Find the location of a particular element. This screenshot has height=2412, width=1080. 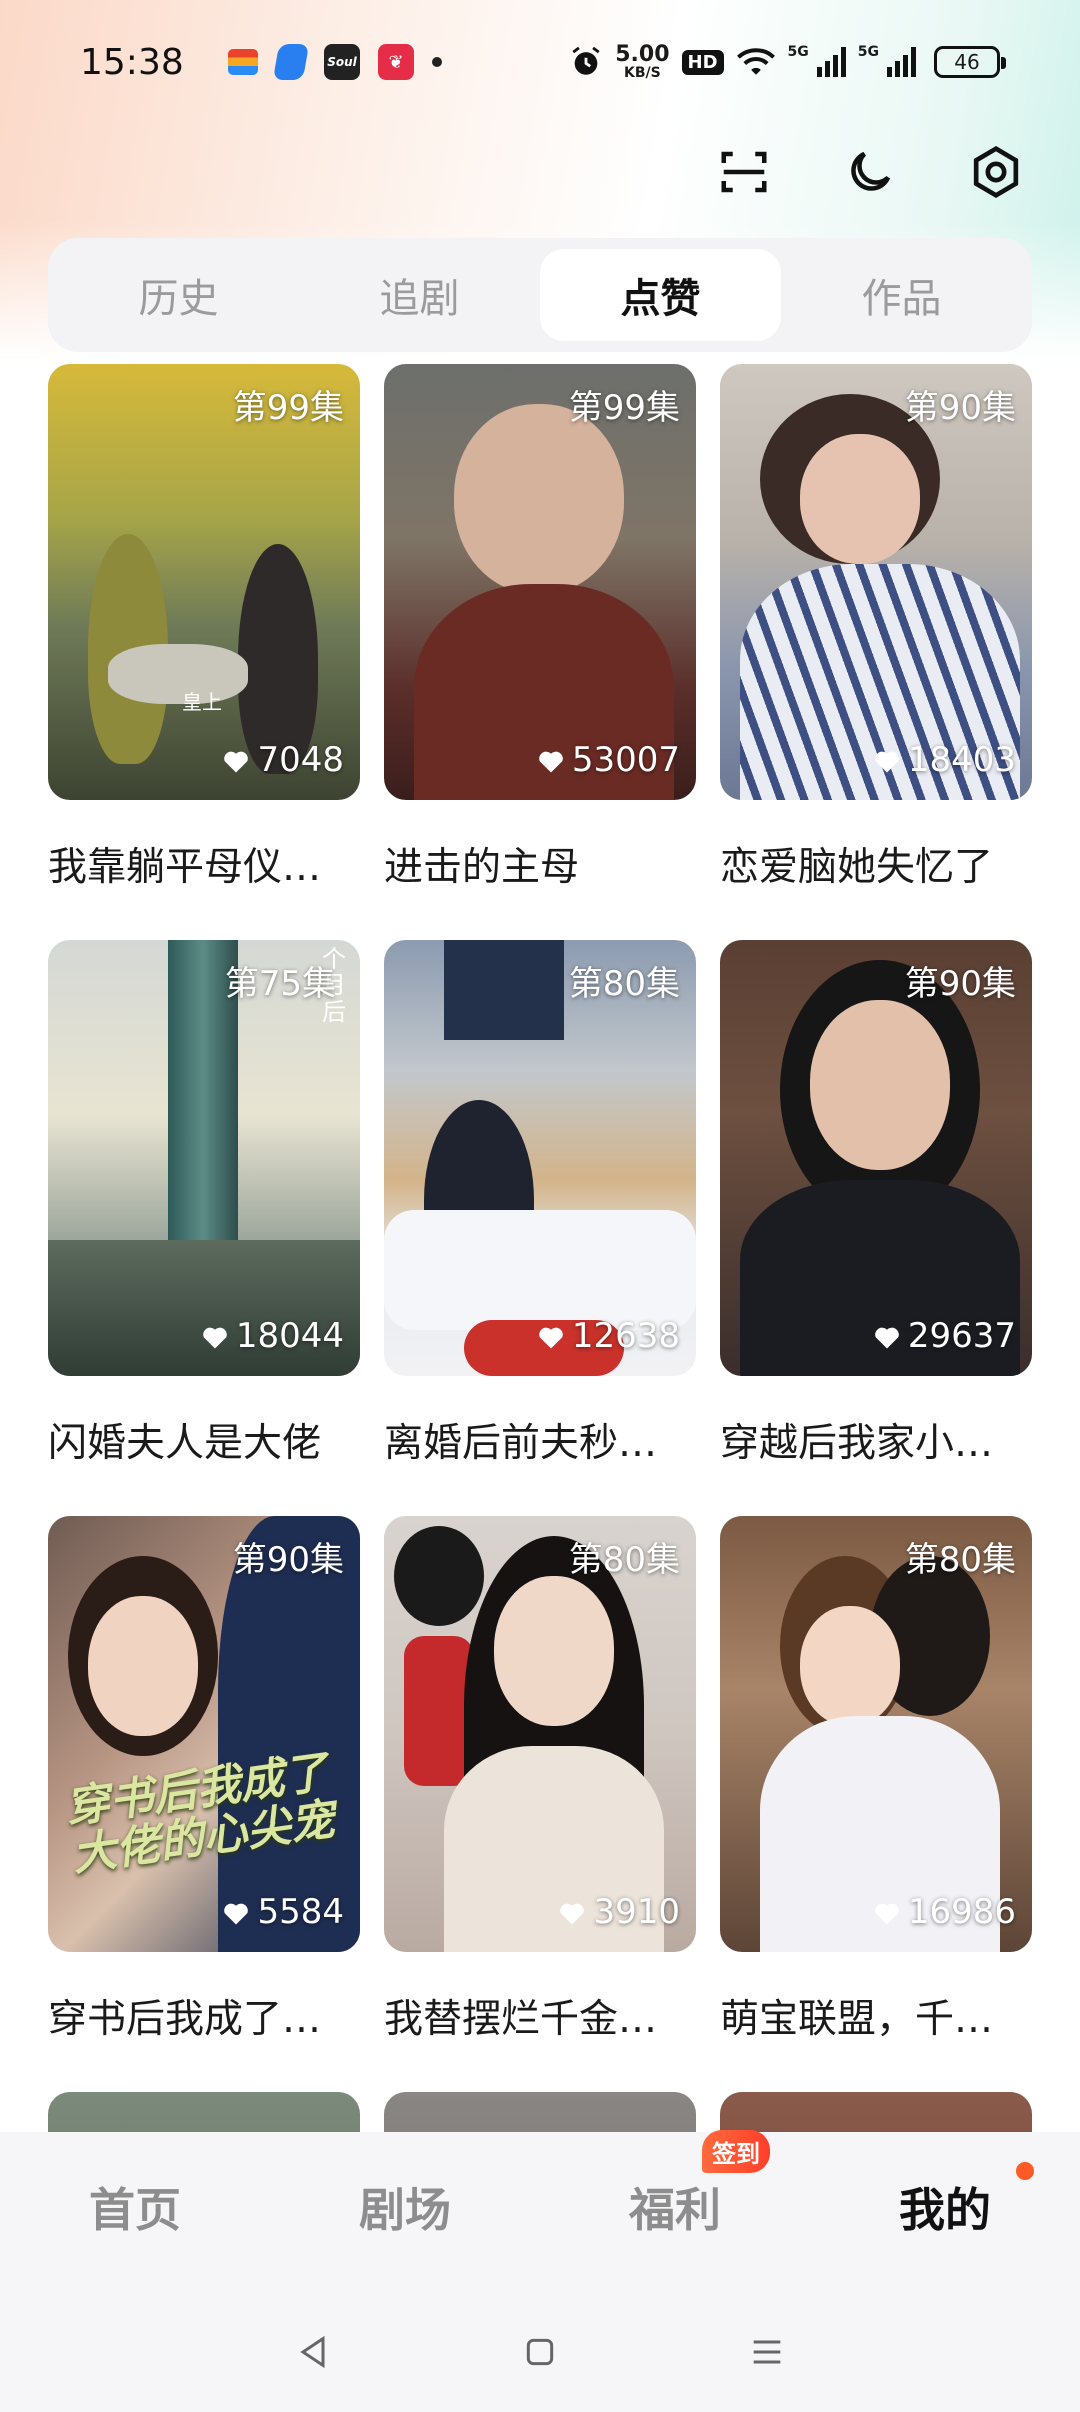

network-type-2: 5G is located at coordinates (868, 52).